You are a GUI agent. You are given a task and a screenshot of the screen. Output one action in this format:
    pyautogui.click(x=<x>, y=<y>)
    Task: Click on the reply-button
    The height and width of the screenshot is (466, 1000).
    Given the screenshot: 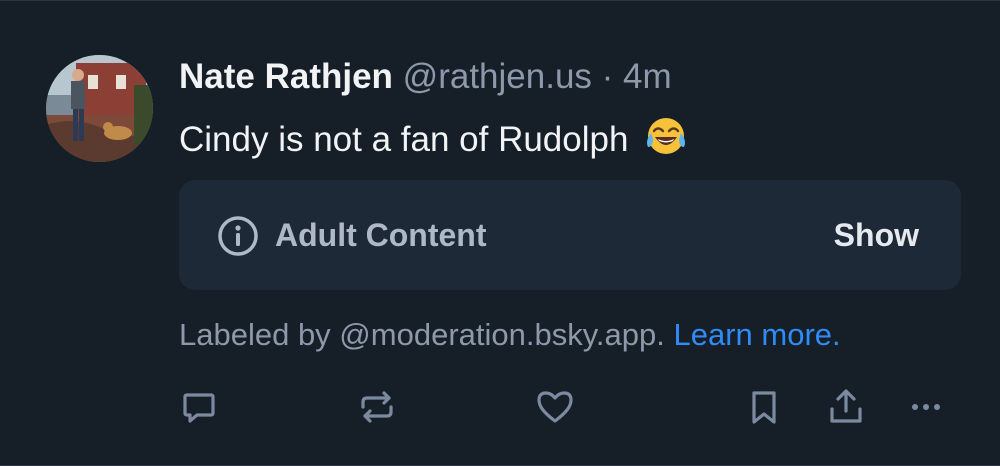 What is the action you would take?
    pyautogui.click(x=199, y=407)
    